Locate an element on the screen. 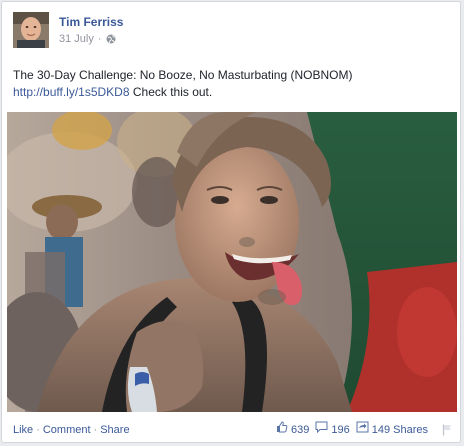 The width and height of the screenshot is (464, 446). thumbs-up-icon is located at coordinates (283, 430).